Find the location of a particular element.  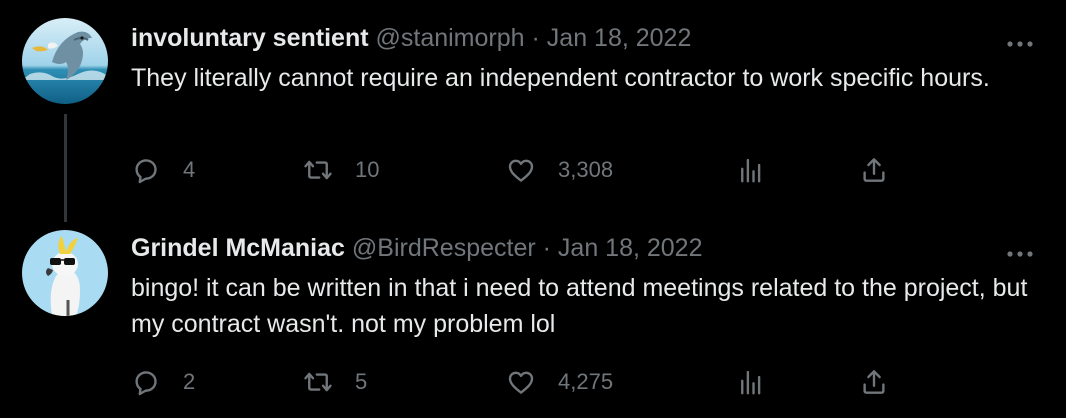

dolphin-avatar-icon is located at coordinates (65, 61).